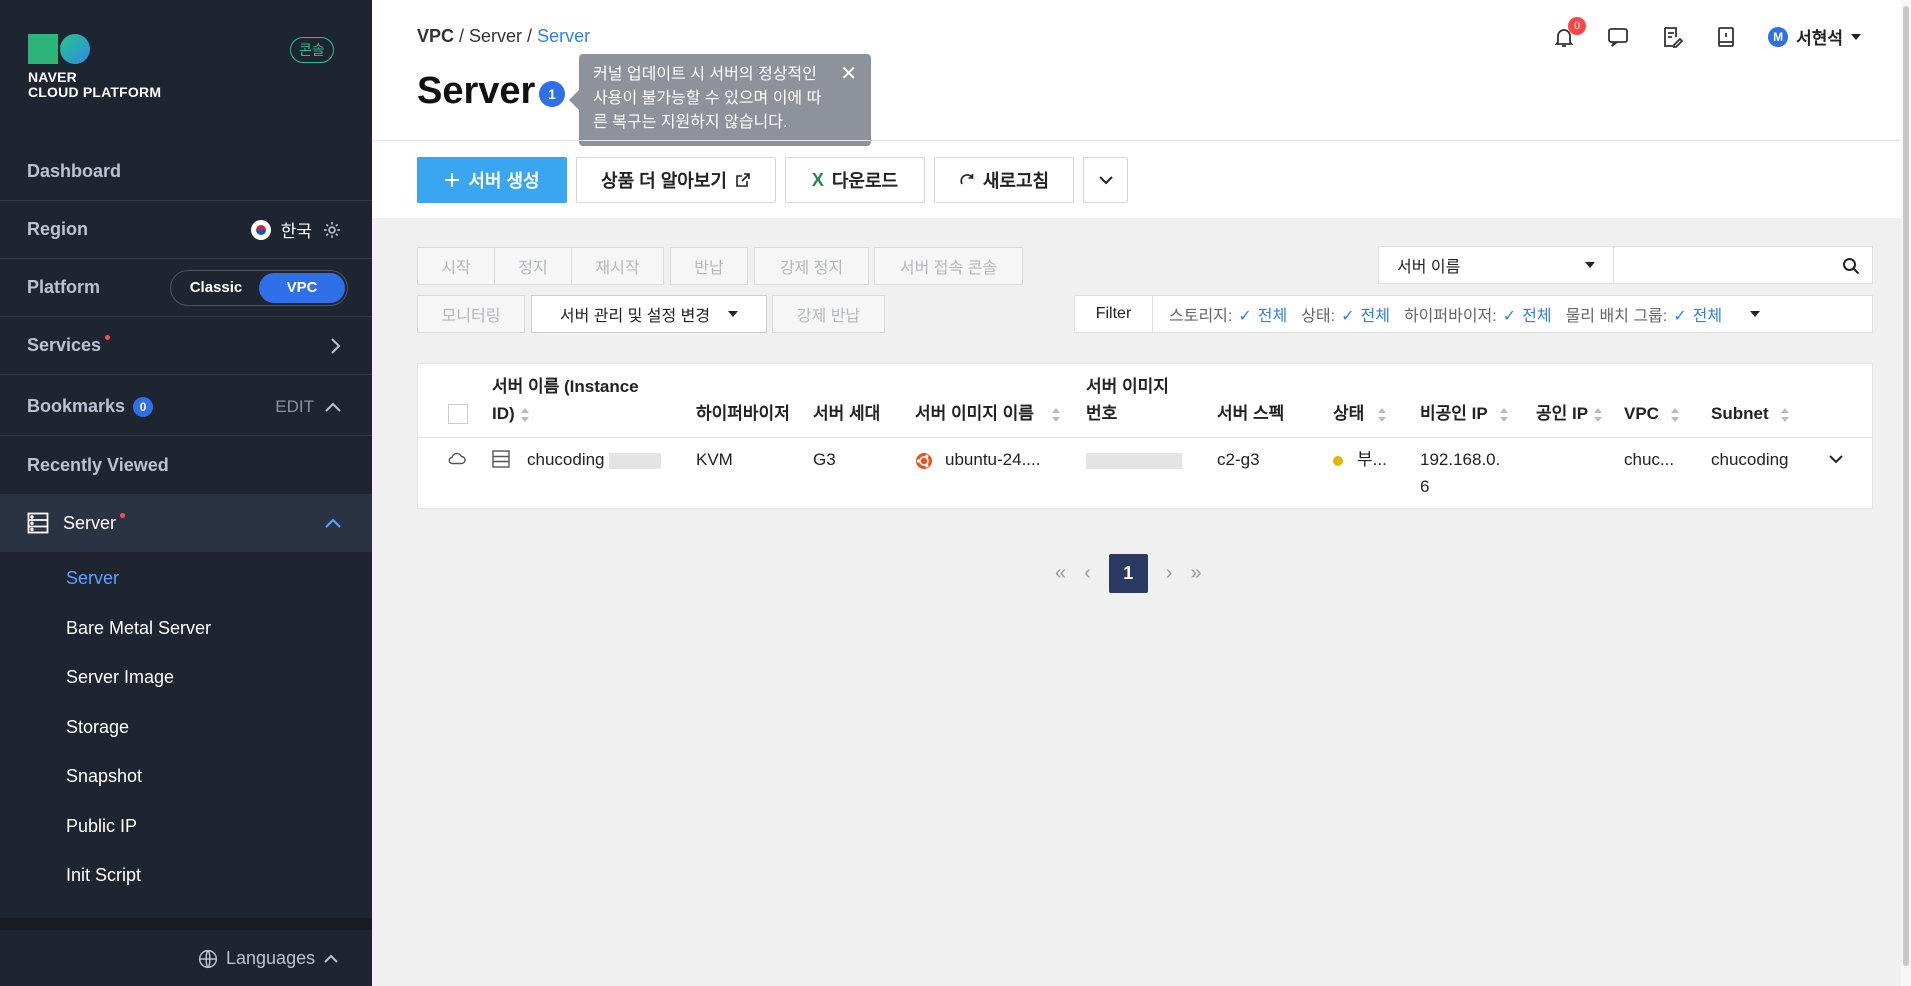 The height and width of the screenshot is (986, 1911). What do you see at coordinates (1652, 413) in the screenshot?
I see `col-header-vpc: VPC` at bounding box center [1652, 413].